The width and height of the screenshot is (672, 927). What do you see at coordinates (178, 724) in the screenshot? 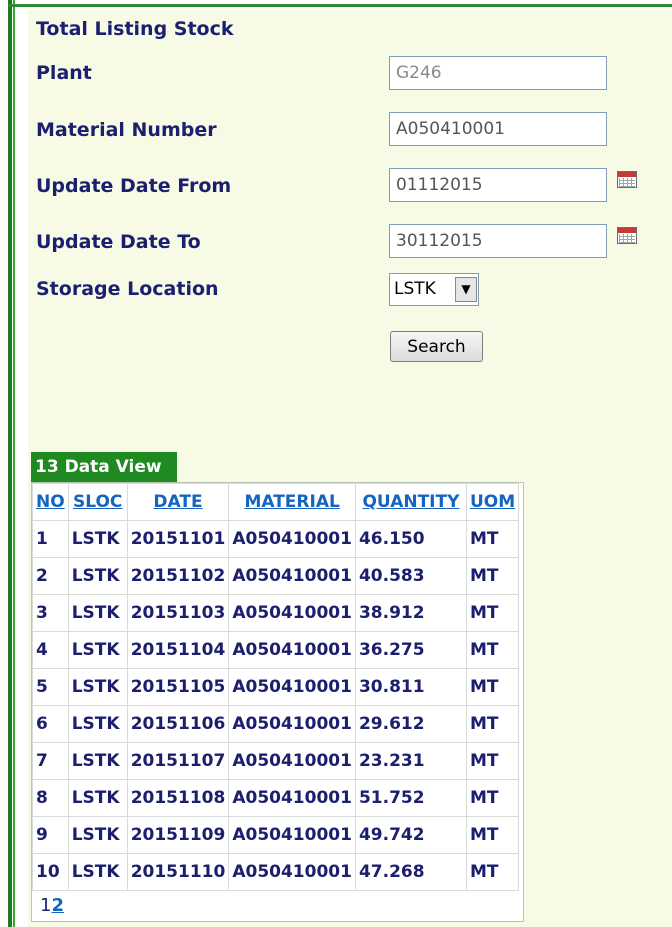
I see `cell-date: 20151106` at bounding box center [178, 724].